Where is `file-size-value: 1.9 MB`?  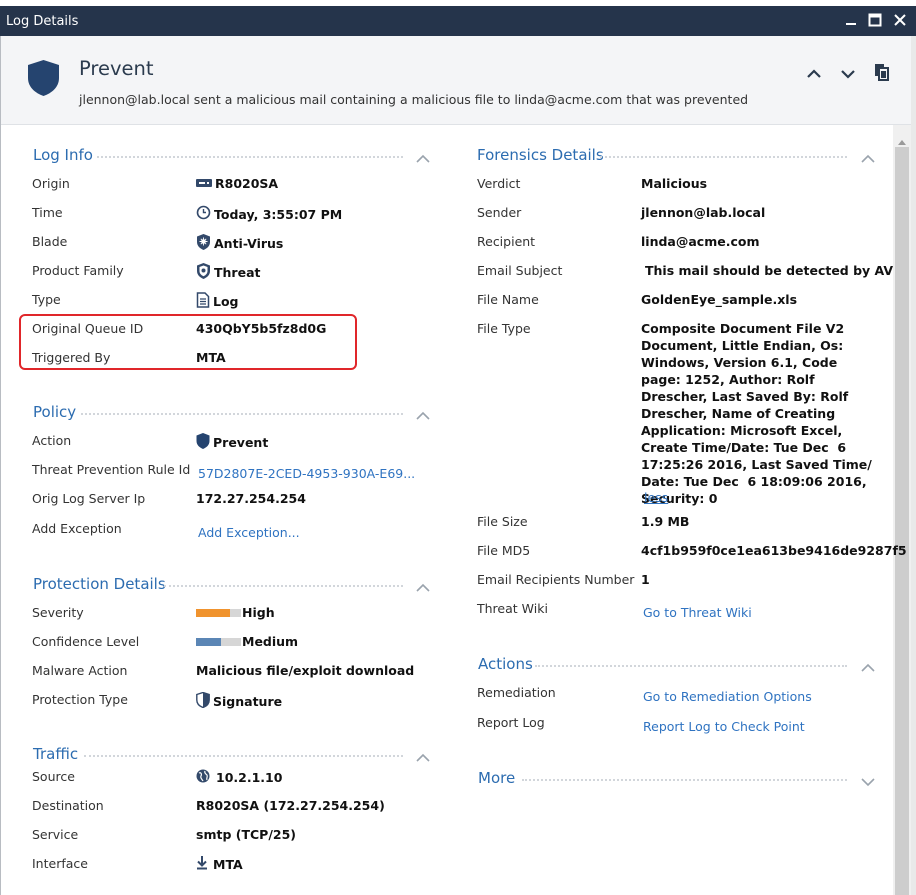 file-size-value: 1.9 MB is located at coordinates (665, 521).